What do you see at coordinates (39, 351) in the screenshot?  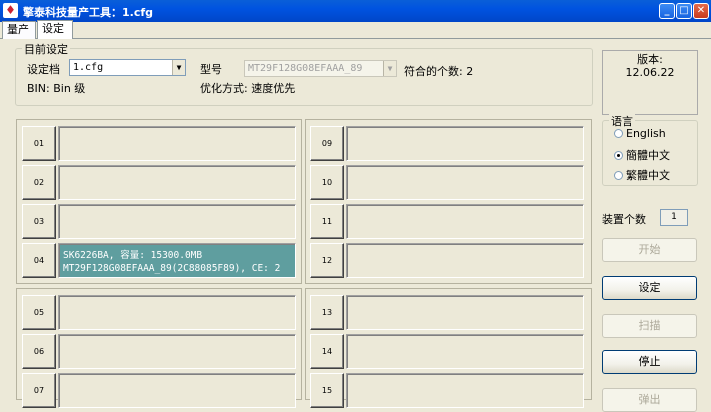 I see `port-number-06: 06` at bounding box center [39, 351].